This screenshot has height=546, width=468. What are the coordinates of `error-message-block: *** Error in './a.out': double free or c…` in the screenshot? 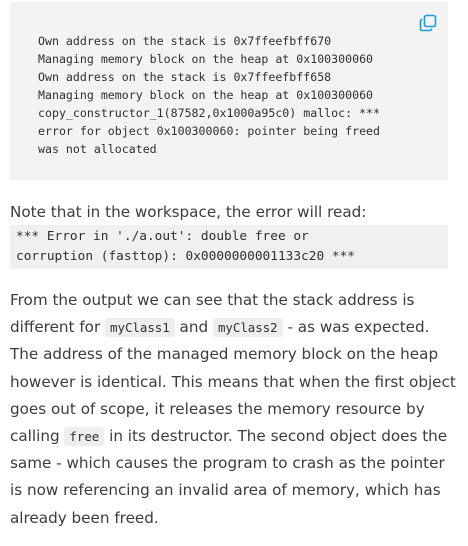 It's located at (229, 247).